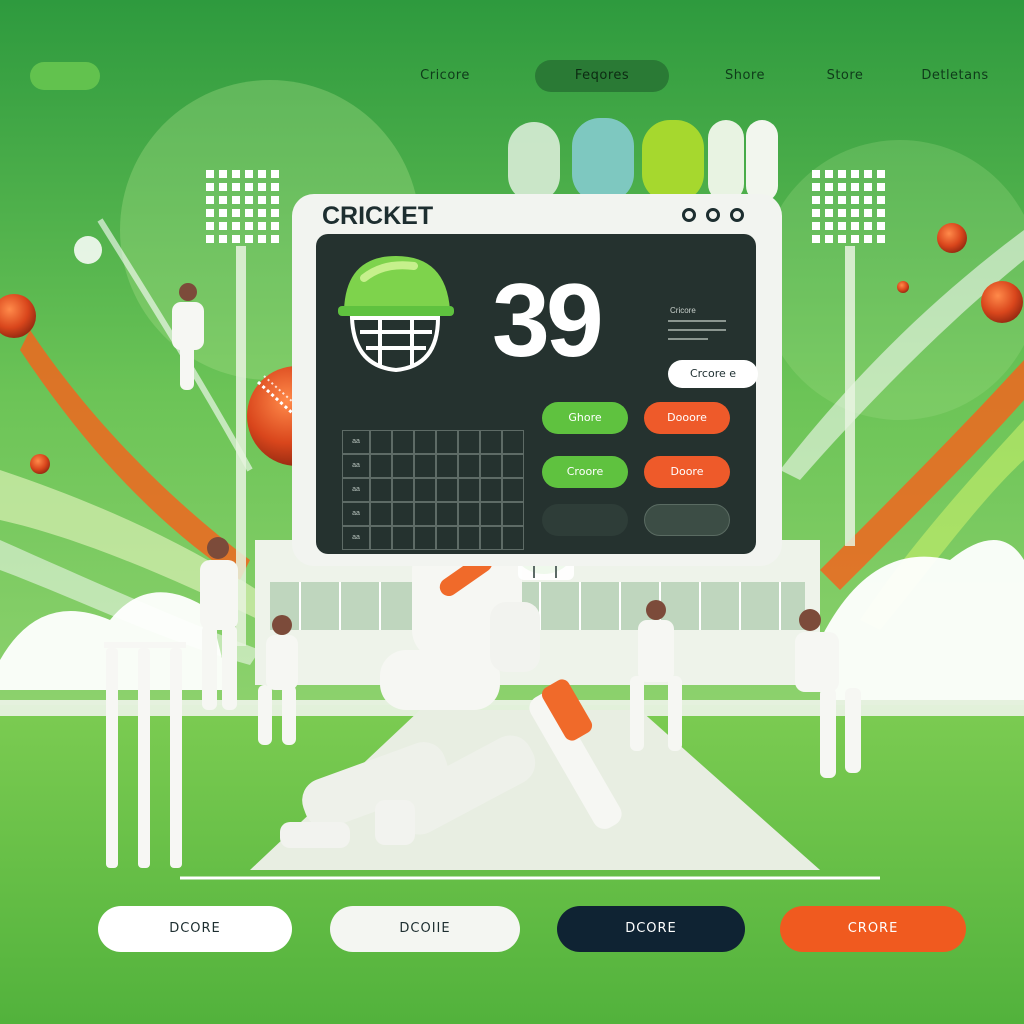 The height and width of the screenshot is (1024, 1024). I want to click on bottom-button-4: CRORE, so click(873, 929).